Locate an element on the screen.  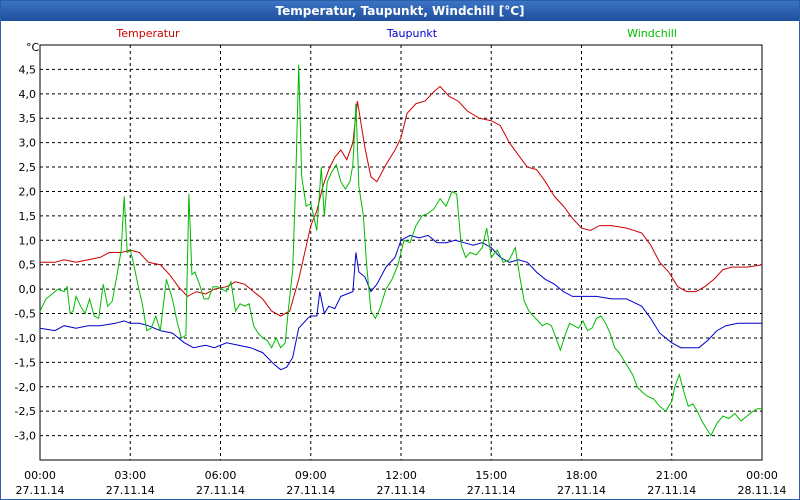
y-tick-label: 2,0 is located at coordinates (28, 191).